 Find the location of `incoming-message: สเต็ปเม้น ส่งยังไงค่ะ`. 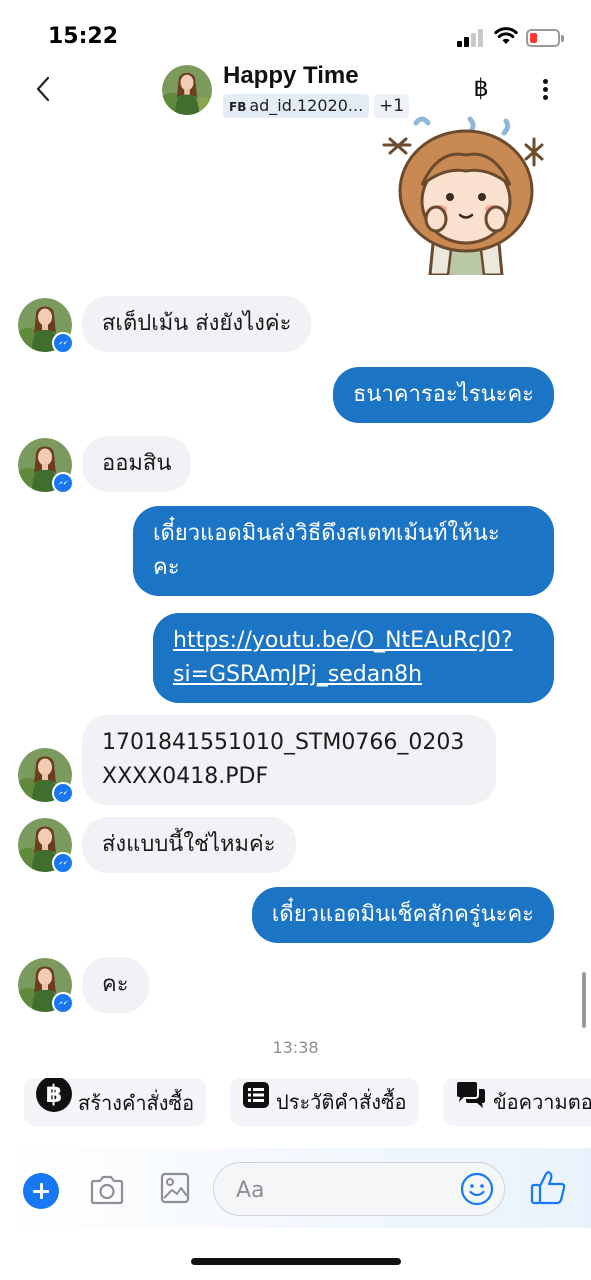

incoming-message: สเต็ปเม้น ส่งยังไงค่ะ is located at coordinates (197, 324).